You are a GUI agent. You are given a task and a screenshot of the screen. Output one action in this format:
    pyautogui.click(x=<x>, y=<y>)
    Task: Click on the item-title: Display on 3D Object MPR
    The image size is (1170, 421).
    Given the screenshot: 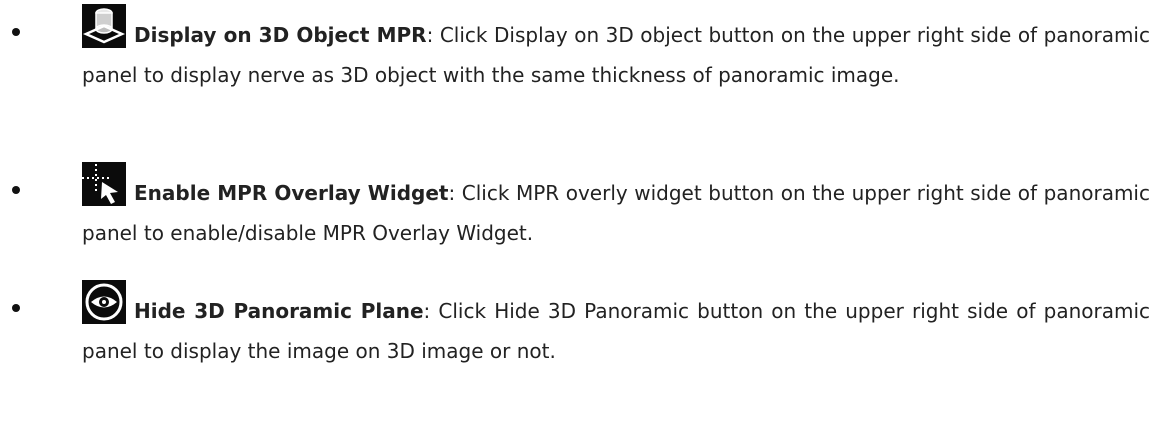 What is the action you would take?
    pyautogui.click(x=280, y=35)
    